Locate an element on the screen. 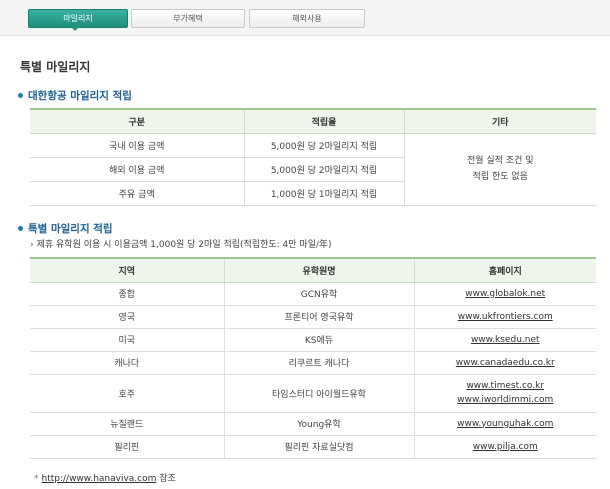 The image size is (610, 489). table-row: 종합 GCN유학 www.globalok.net is located at coordinates (313, 294).